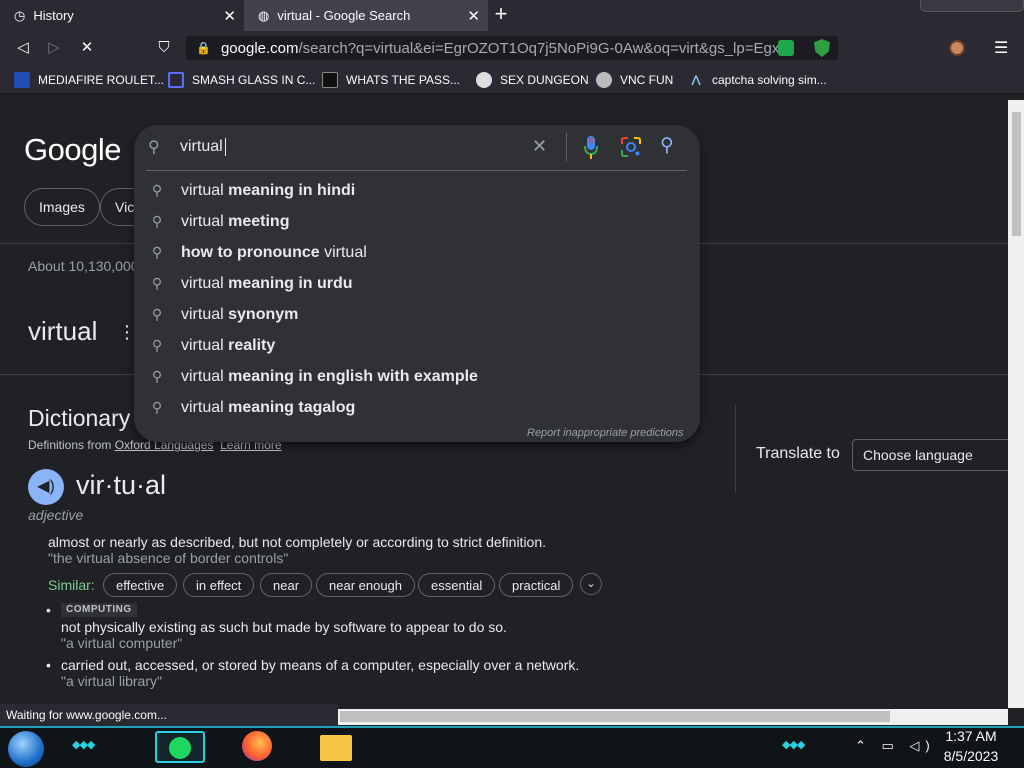 This screenshot has height=768, width=1024. What do you see at coordinates (971, 756) in the screenshot?
I see `clock-date: 8/5/2023` at bounding box center [971, 756].